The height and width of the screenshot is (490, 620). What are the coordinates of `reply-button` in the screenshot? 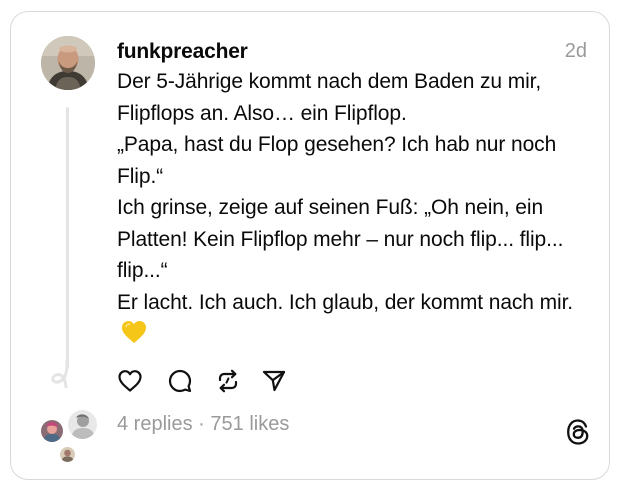 It's located at (180, 381).